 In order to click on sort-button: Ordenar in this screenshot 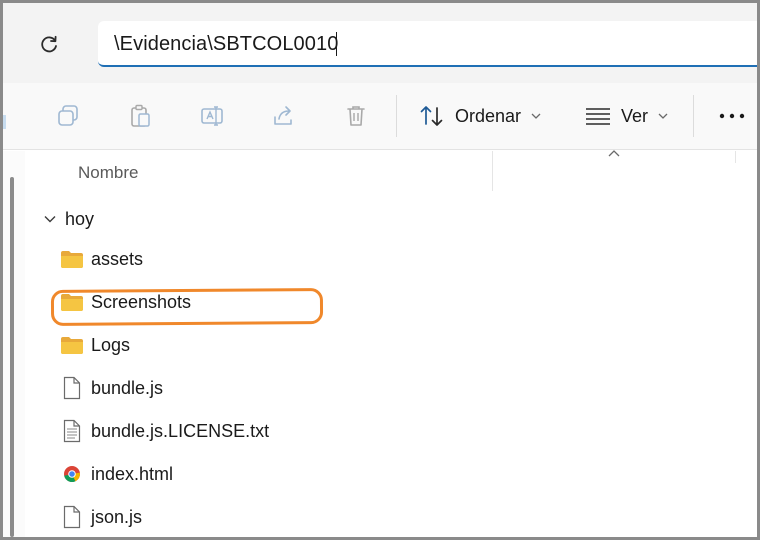, I will do `click(480, 116)`.